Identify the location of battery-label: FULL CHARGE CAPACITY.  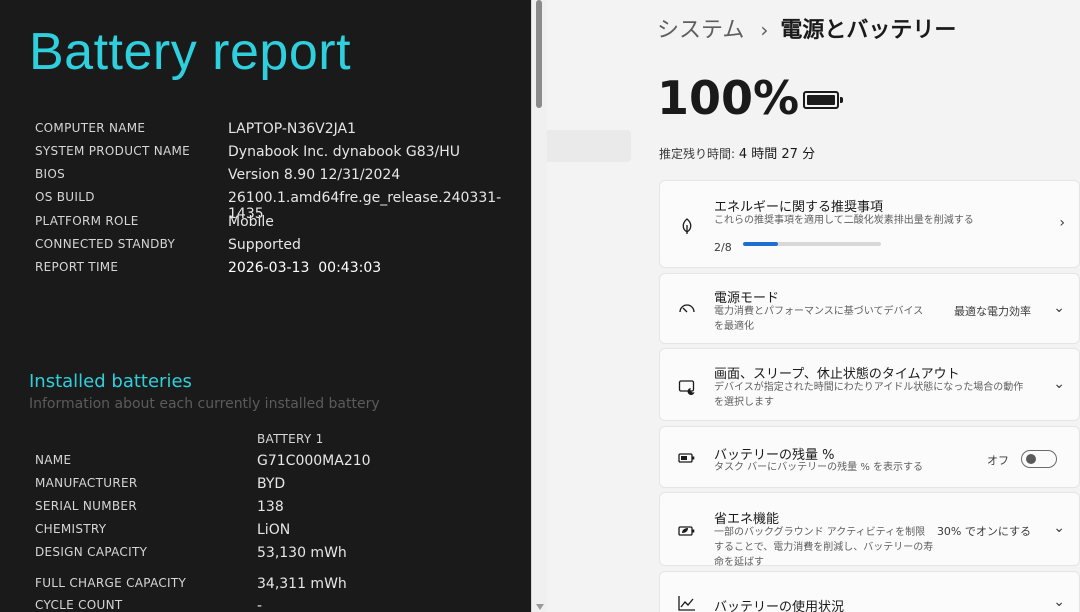
(111, 583).